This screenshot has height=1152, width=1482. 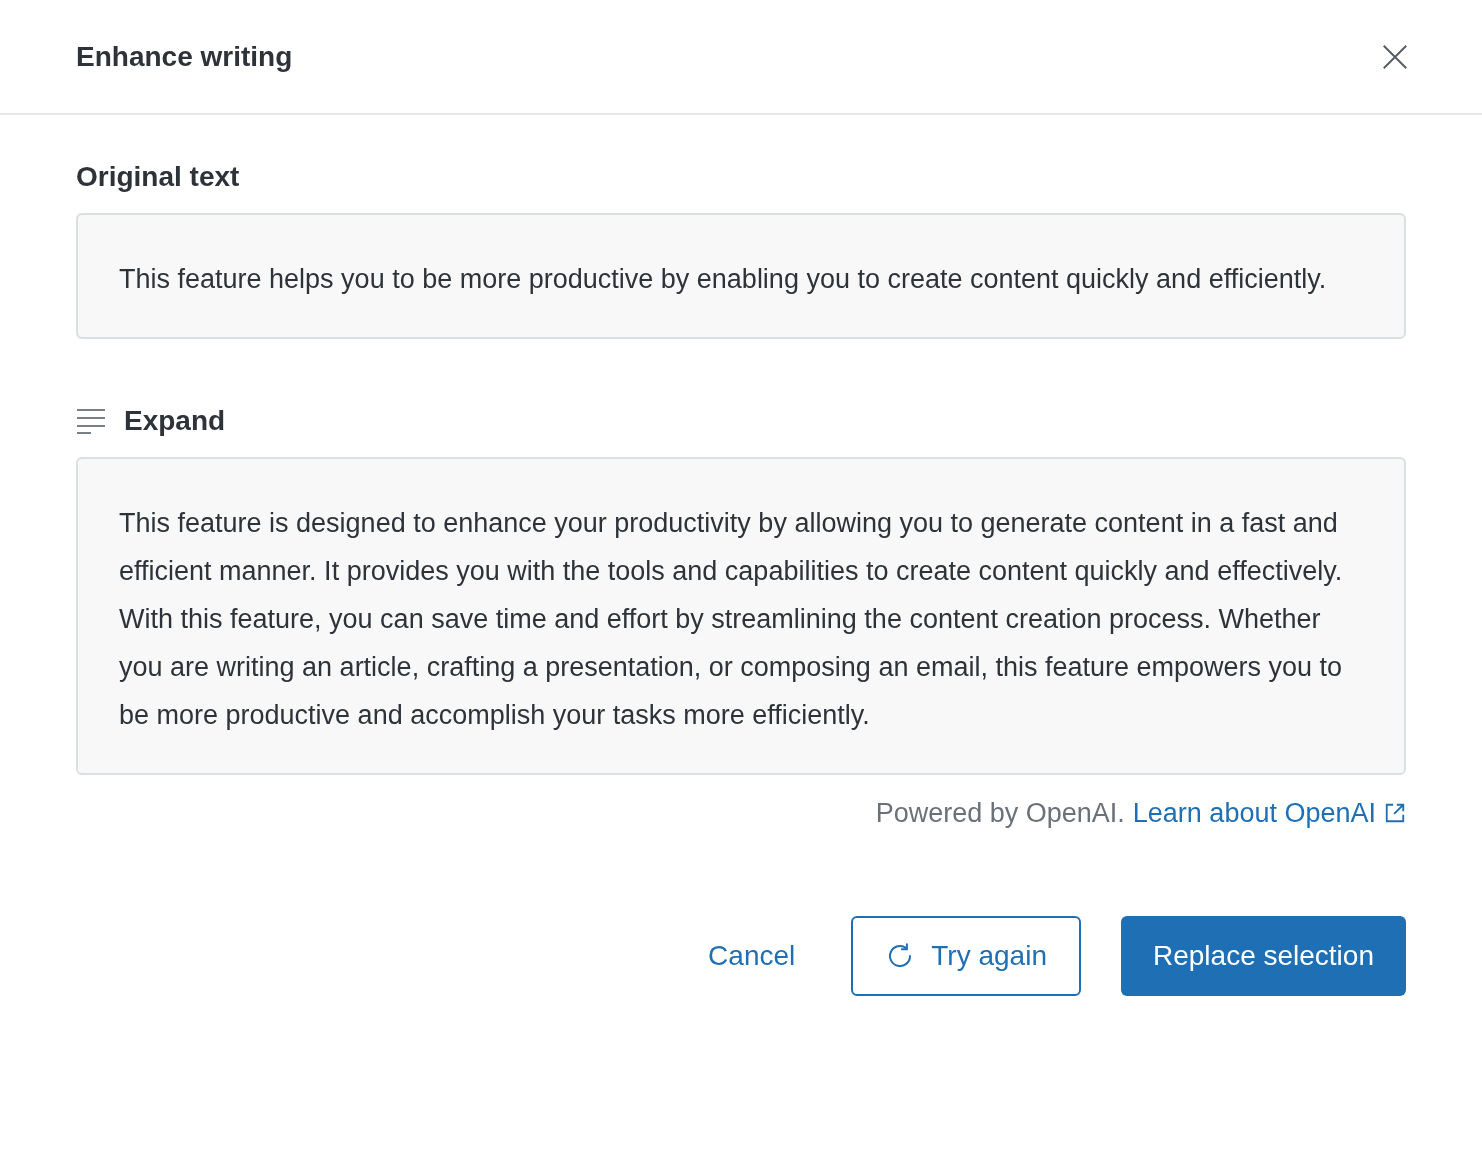 I want to click on paragraph-lines-icon, so click(x=91, y=421).